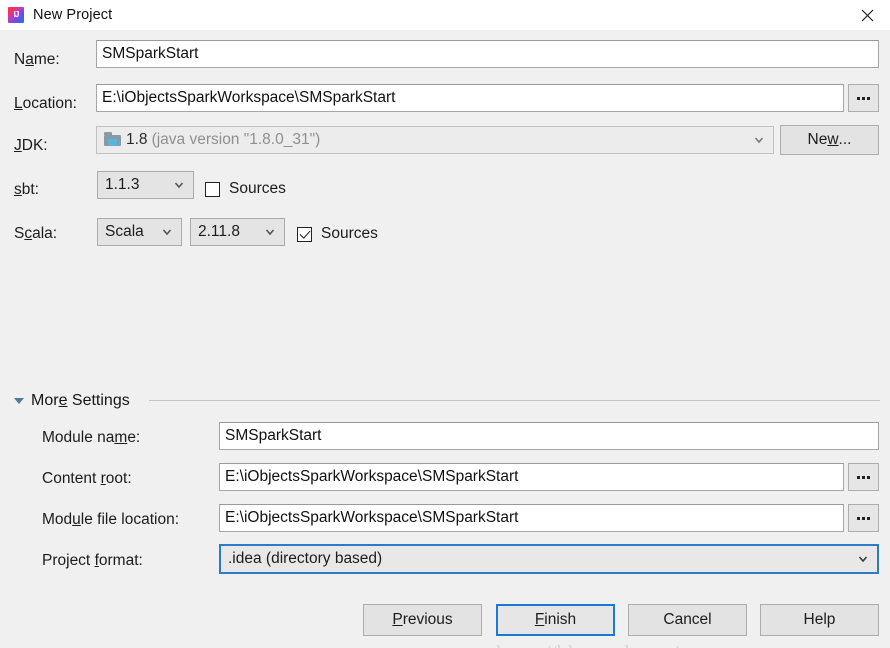 This screenshot has height=648, width=890. What do you see at coordinates (36, 233) in the screenshot?
I see `scala-label: Scala:` at bounding box center [36, 233].